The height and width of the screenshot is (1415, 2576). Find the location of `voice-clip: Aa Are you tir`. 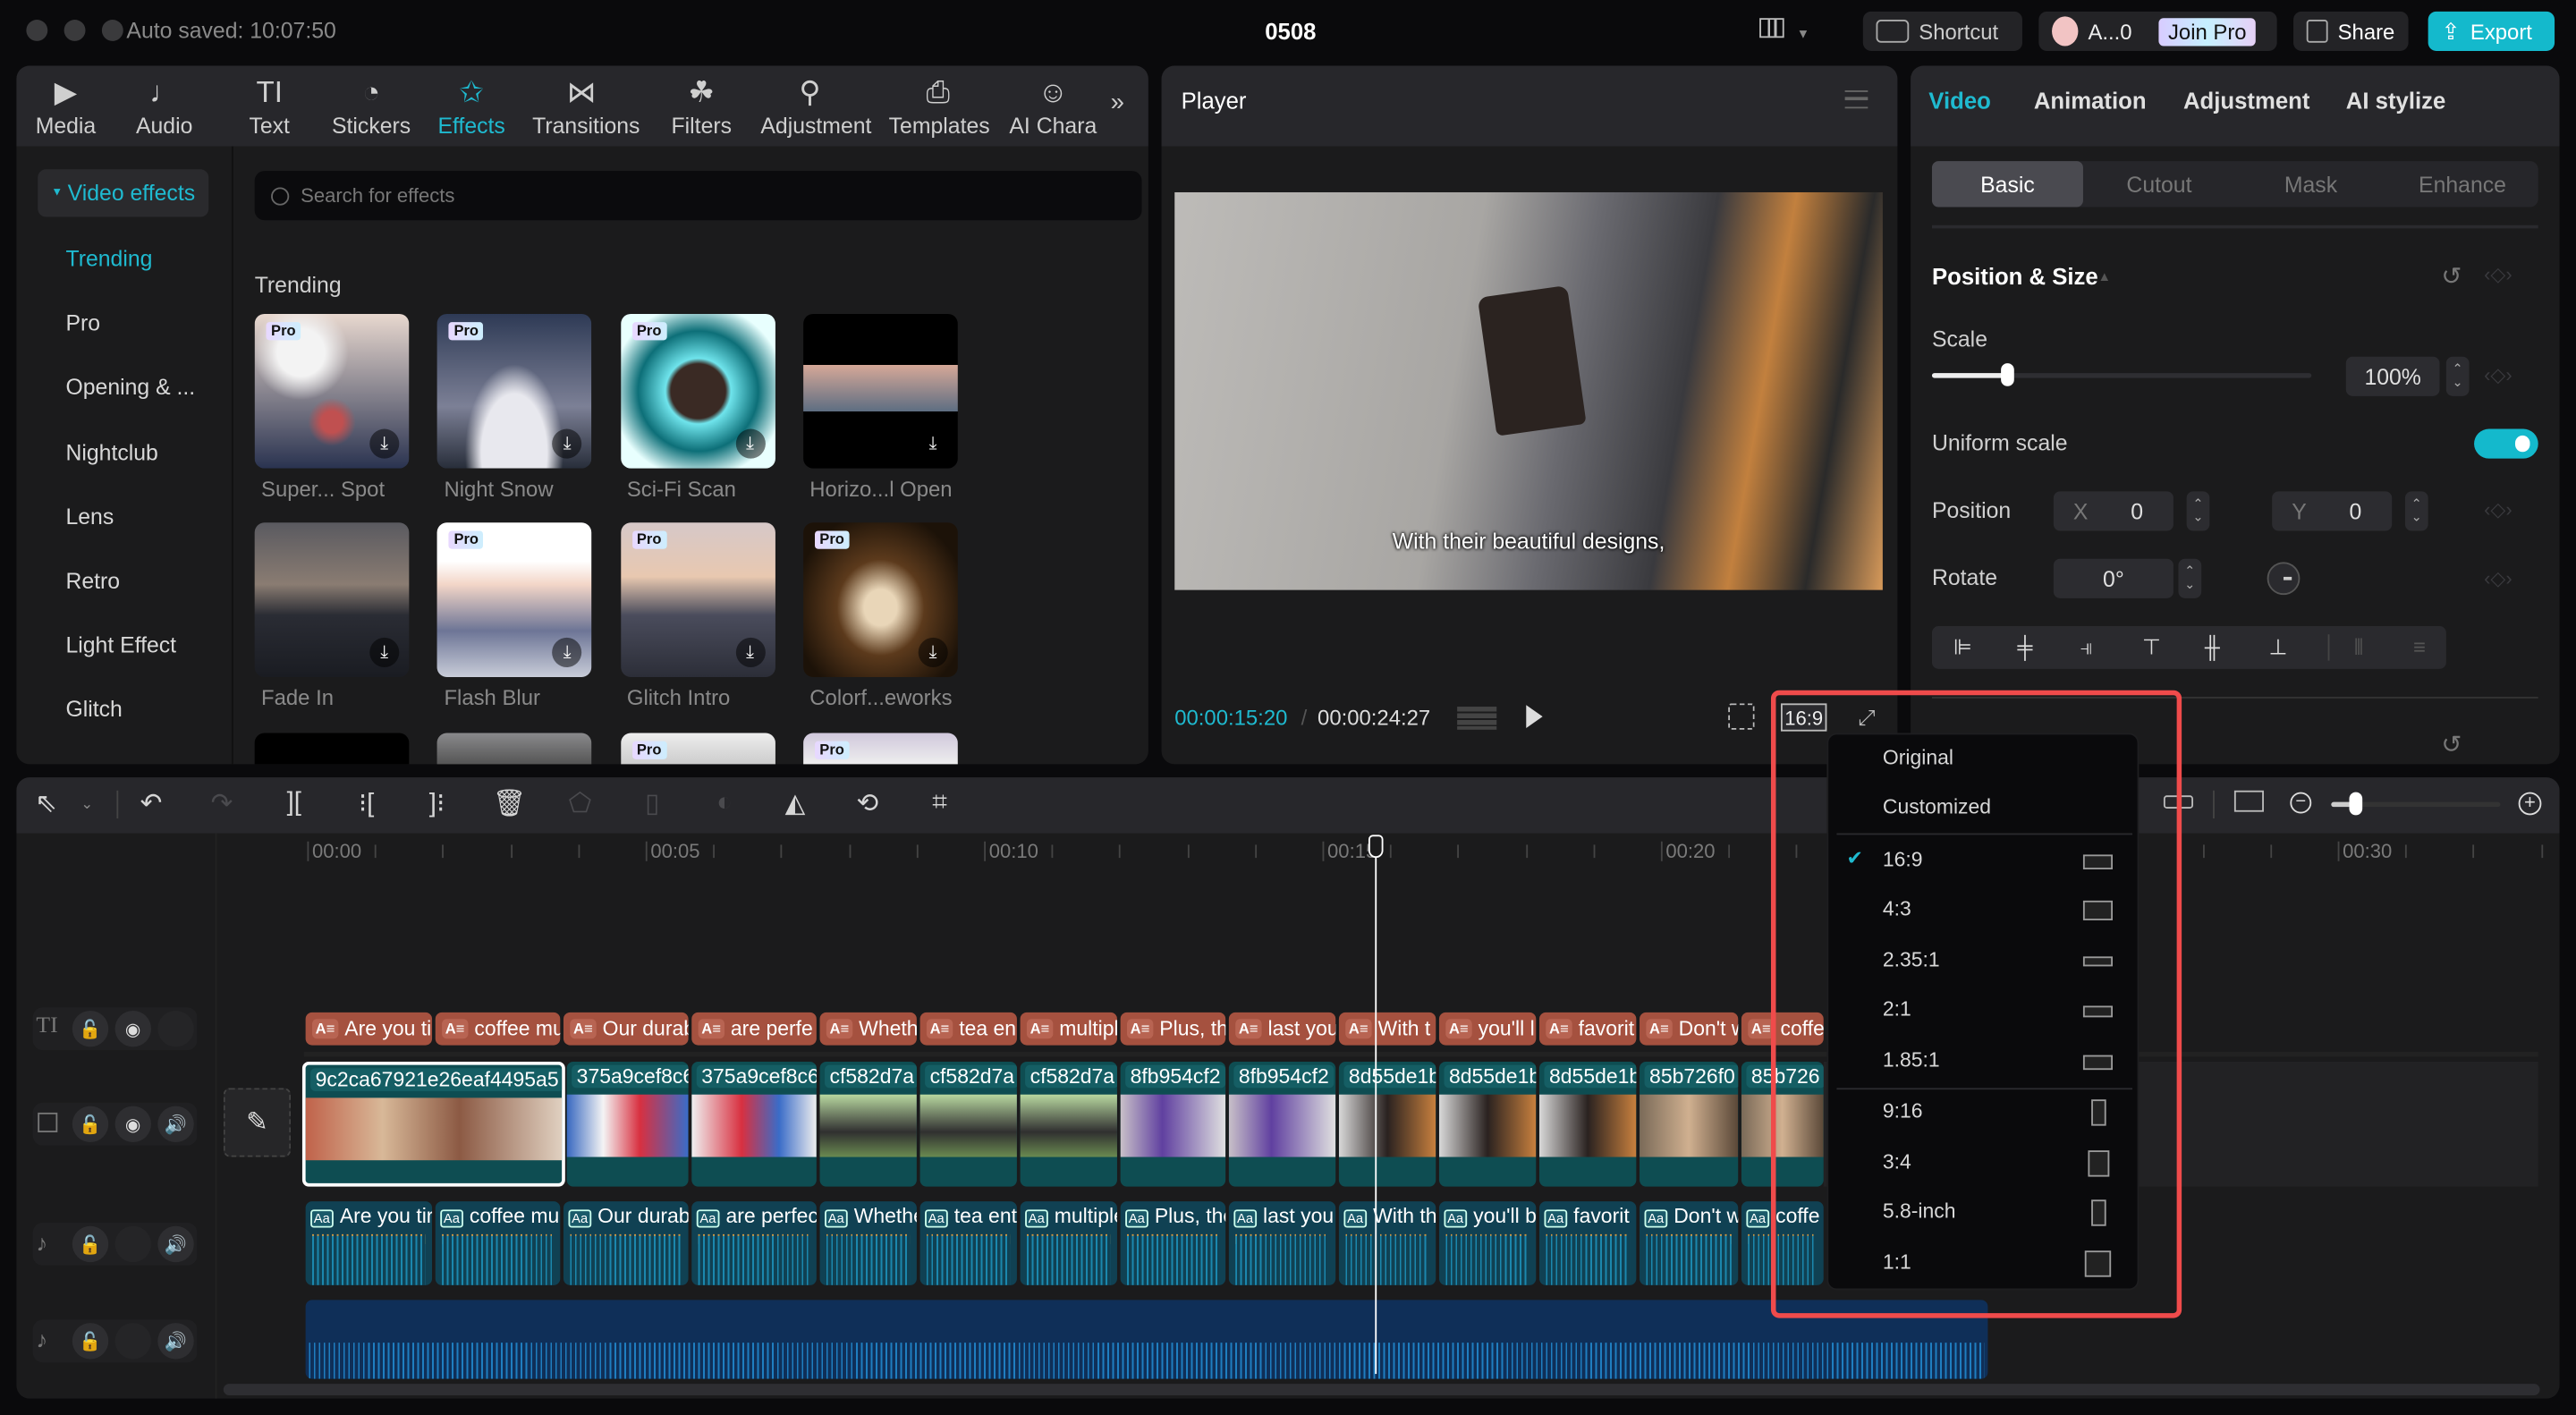

voice-clip: Aa Are you tir is located at coordinates (369, 1243).